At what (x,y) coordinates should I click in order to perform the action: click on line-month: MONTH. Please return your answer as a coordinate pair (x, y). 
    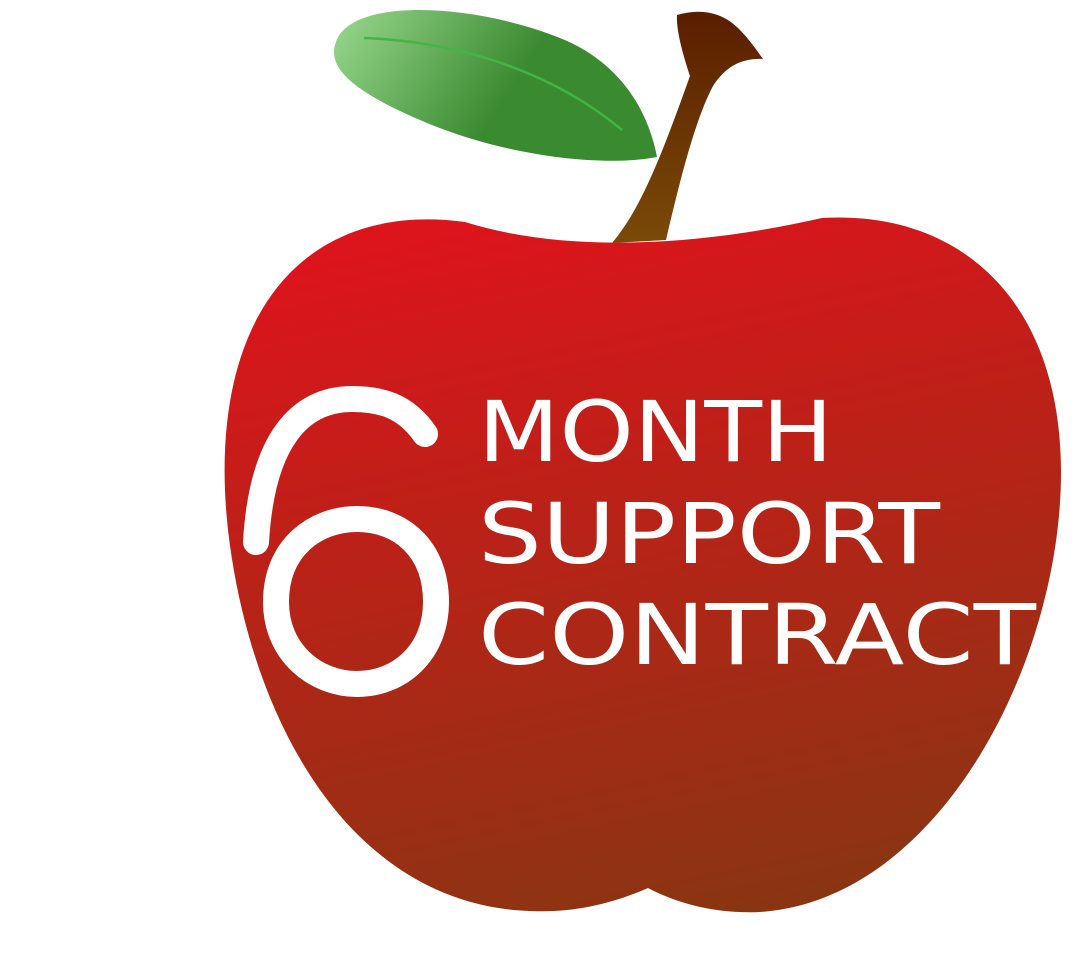
    Looking at the image, I should click on (655, 432).